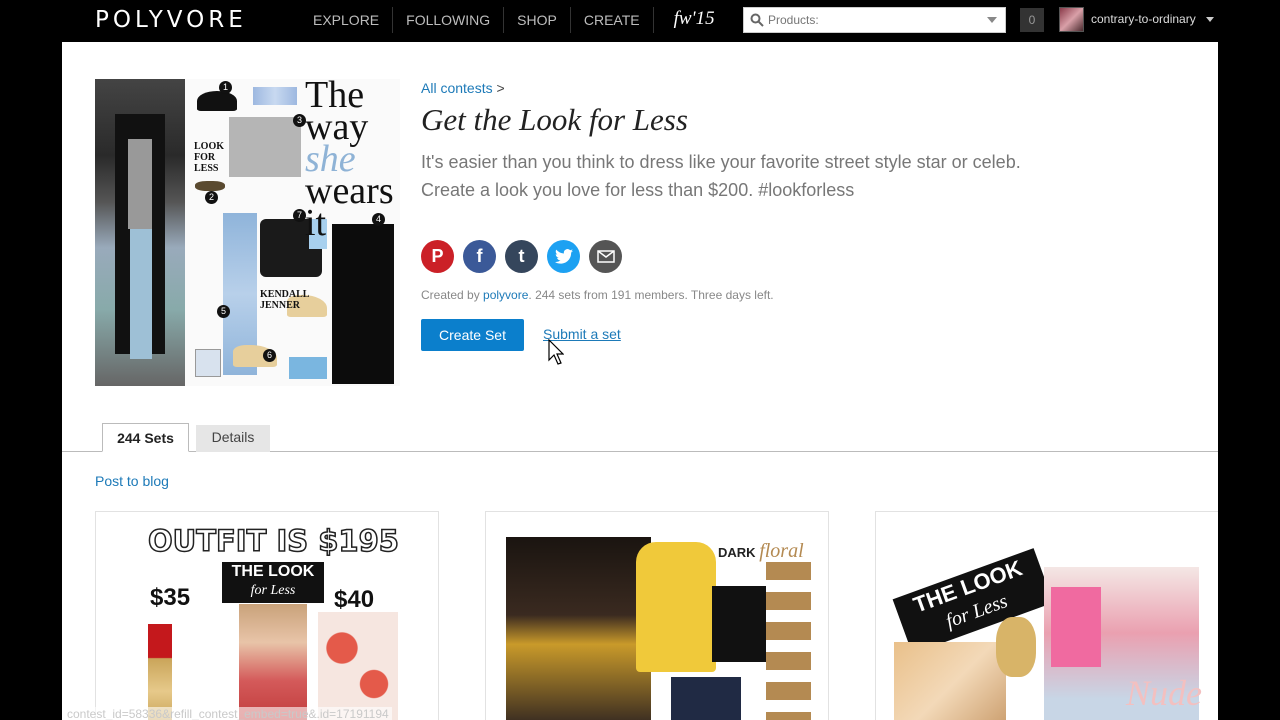 This screenshot has height=720, width=1280. I want to click on item-number-1: 1, so click(225, 87).